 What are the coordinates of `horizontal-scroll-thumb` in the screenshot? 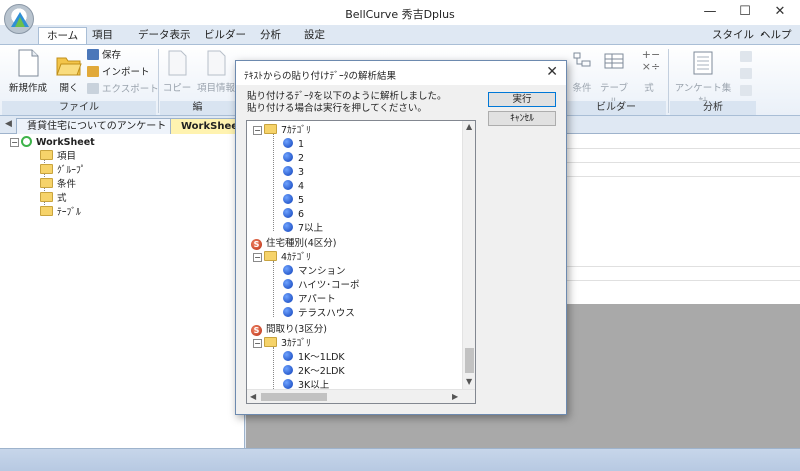 It's located at (294, 397).